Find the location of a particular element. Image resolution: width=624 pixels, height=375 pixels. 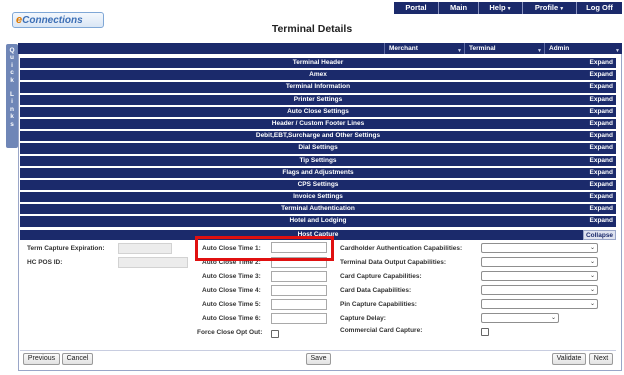

merchant-dropdown: Merchant ▼ is located at coordinates (424, 48).